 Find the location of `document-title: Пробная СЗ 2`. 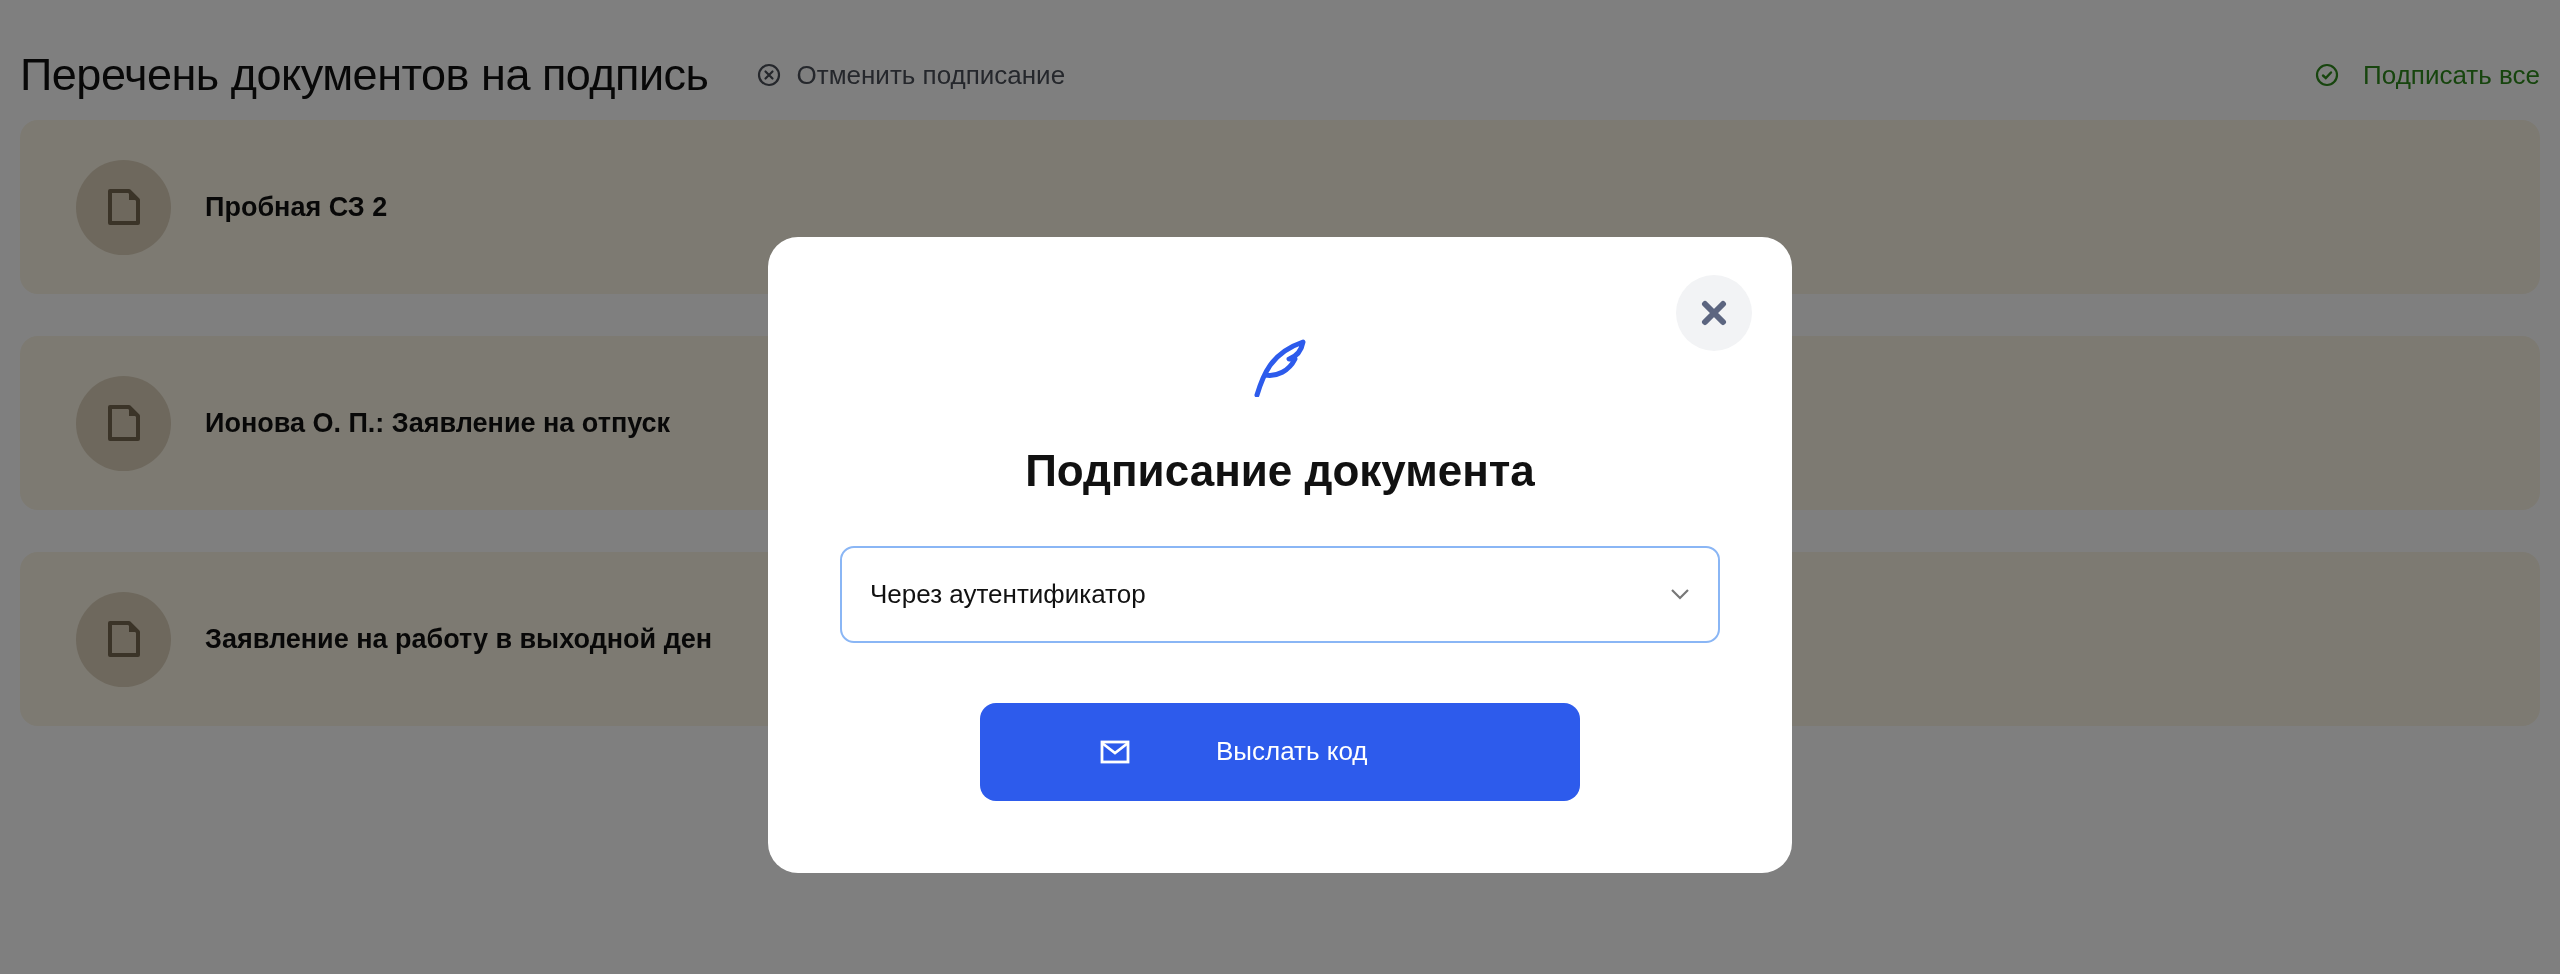

document-title: Пробная СЗ 2 is located at coordinates (296, 207).